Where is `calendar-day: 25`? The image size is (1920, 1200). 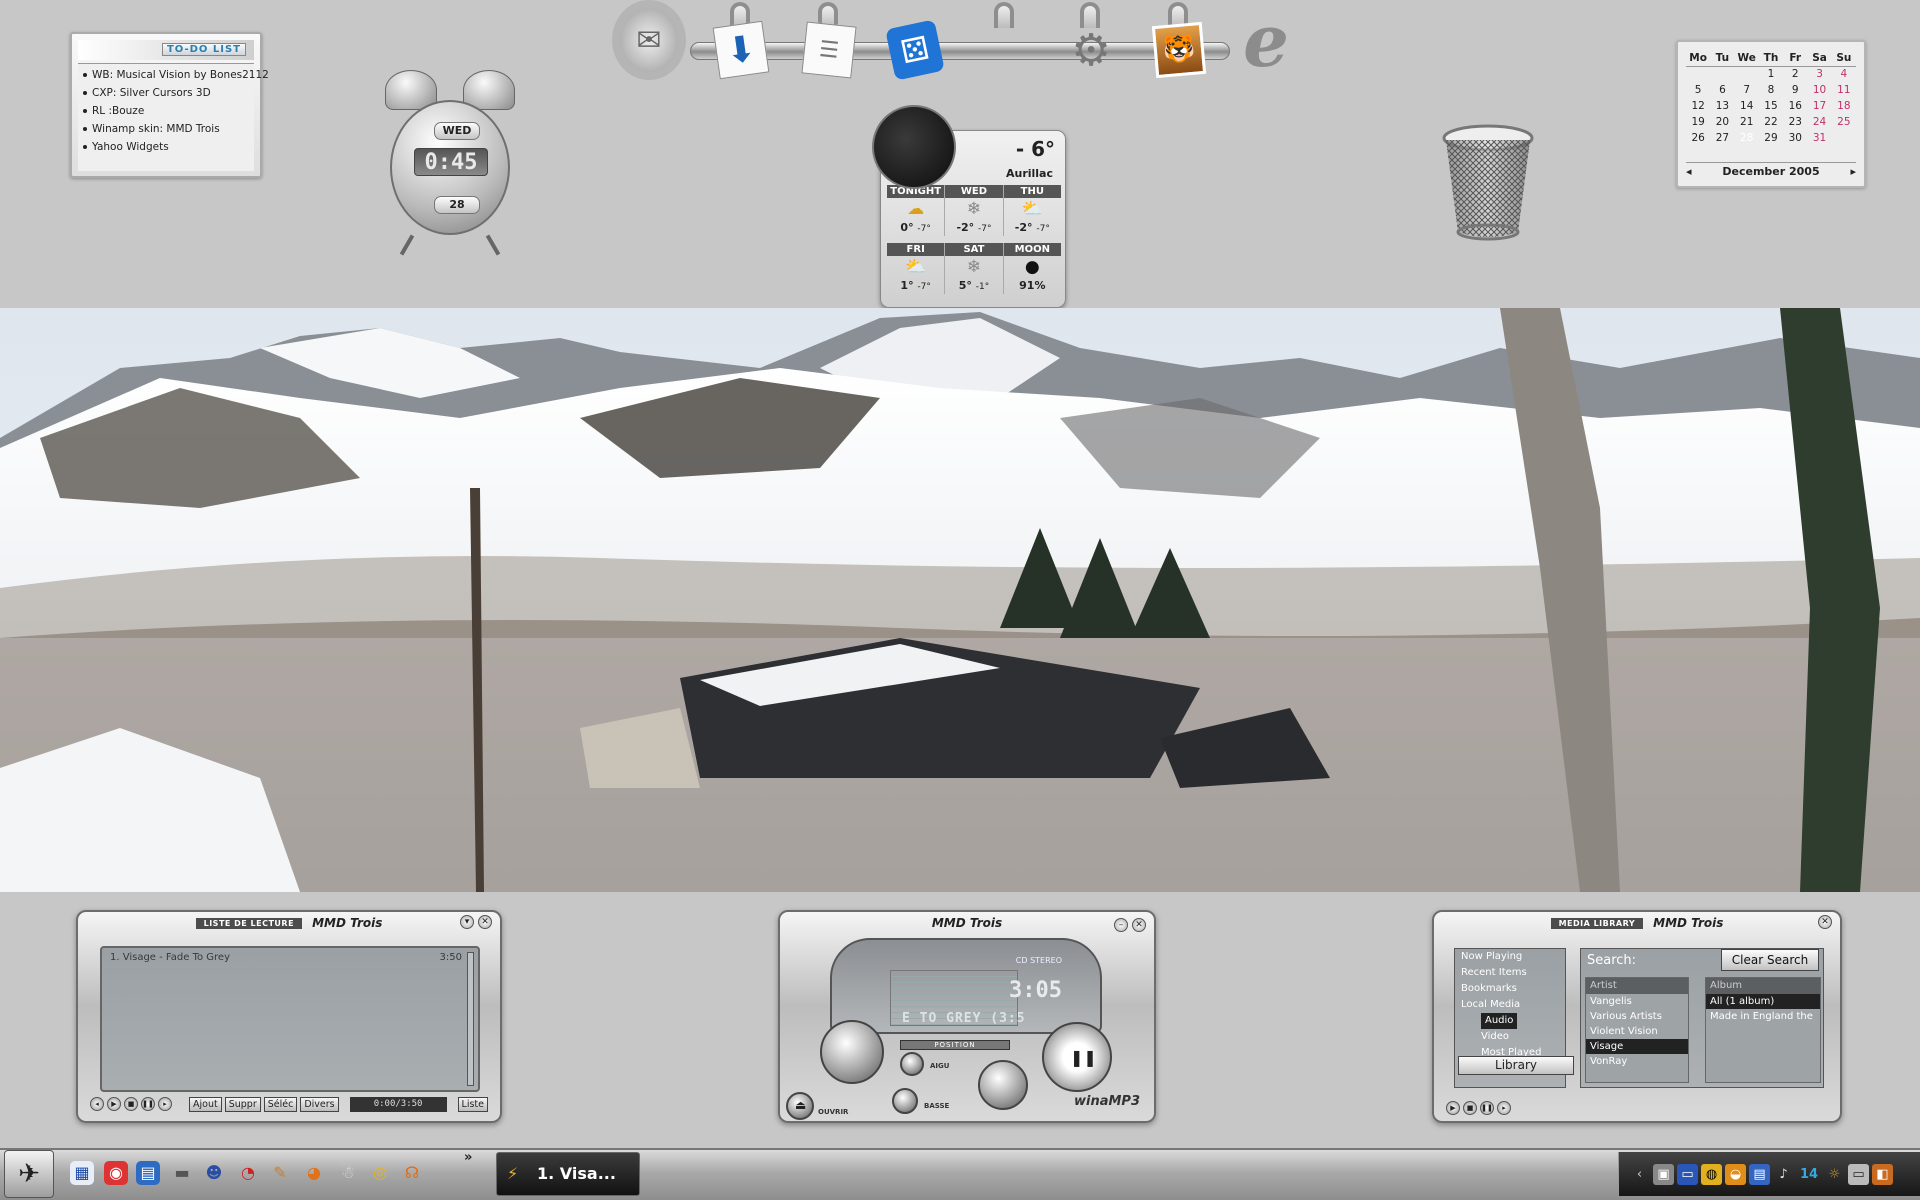
calendar-day: 25 is located at coordinates (1844, 122).